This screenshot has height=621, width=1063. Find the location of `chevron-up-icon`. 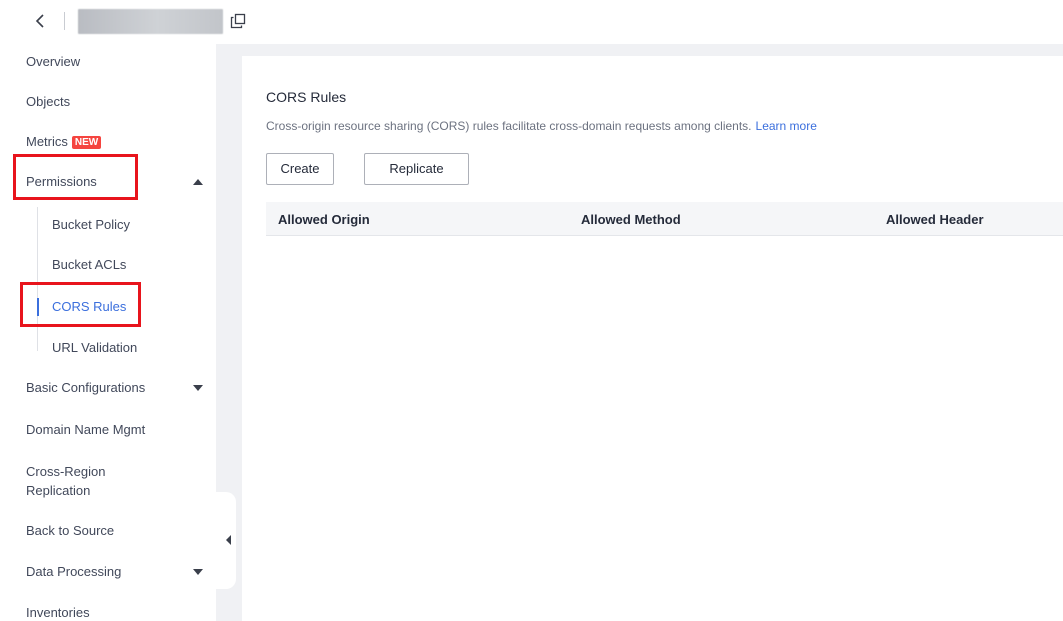

chevron-up-icon is located at coordinates (198, 182).